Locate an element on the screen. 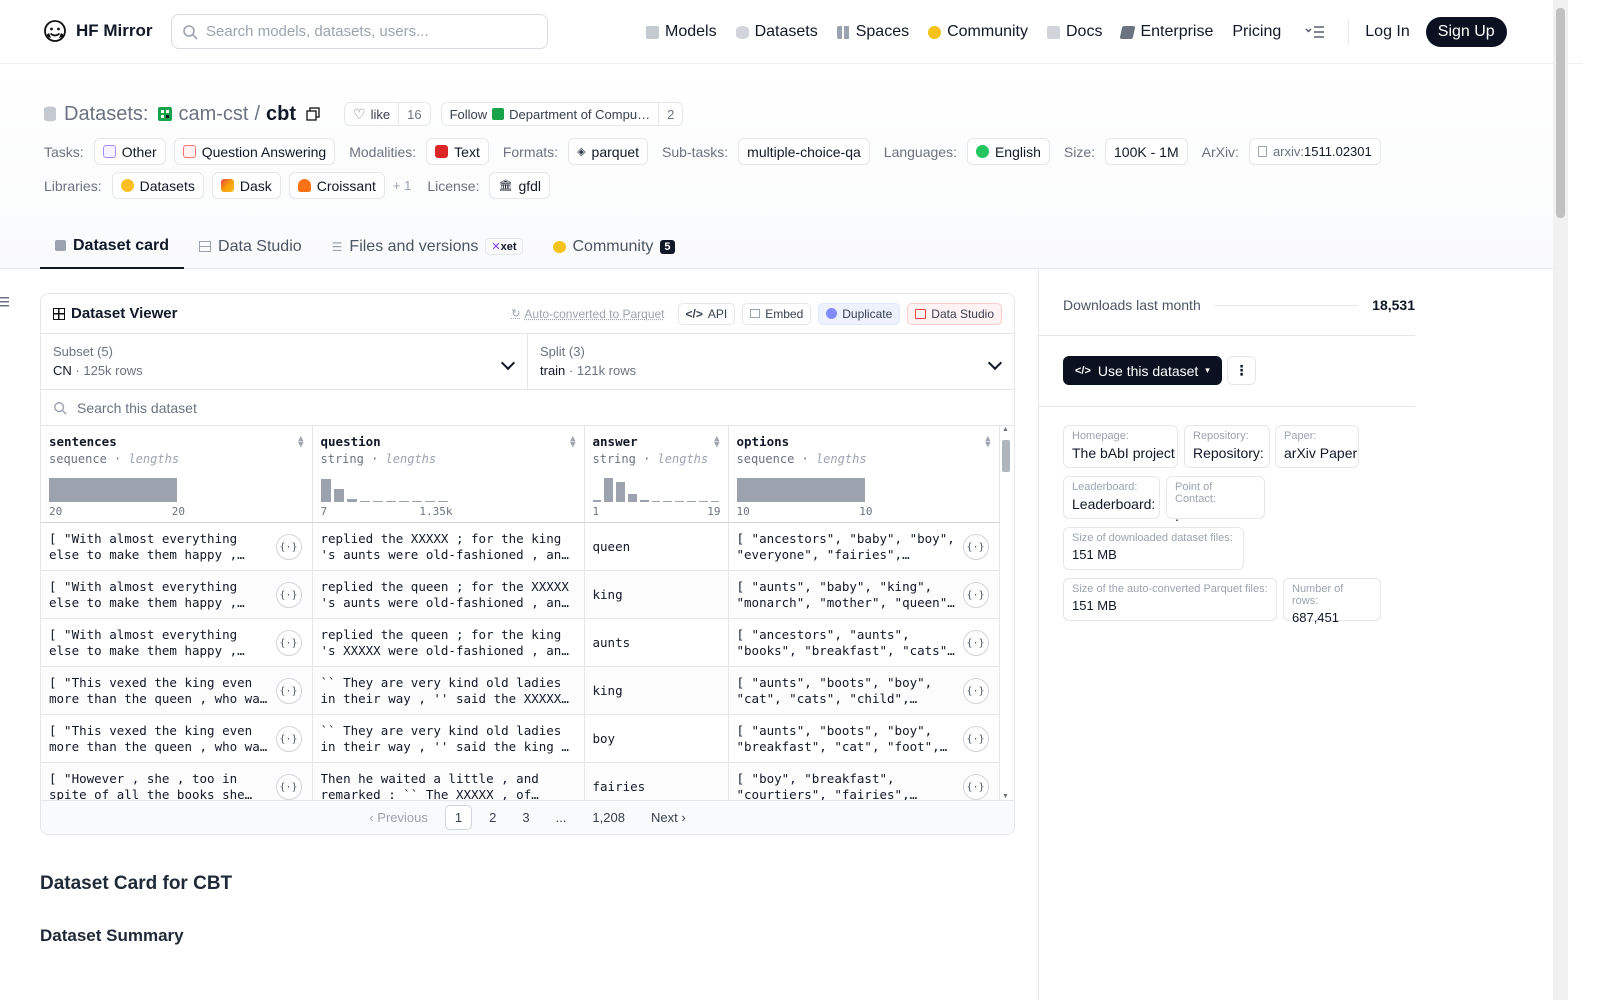 Image resolution: width=1600 pixels, height=1000 pixels. cell-answer: queen is located at coordinates (656, 546).